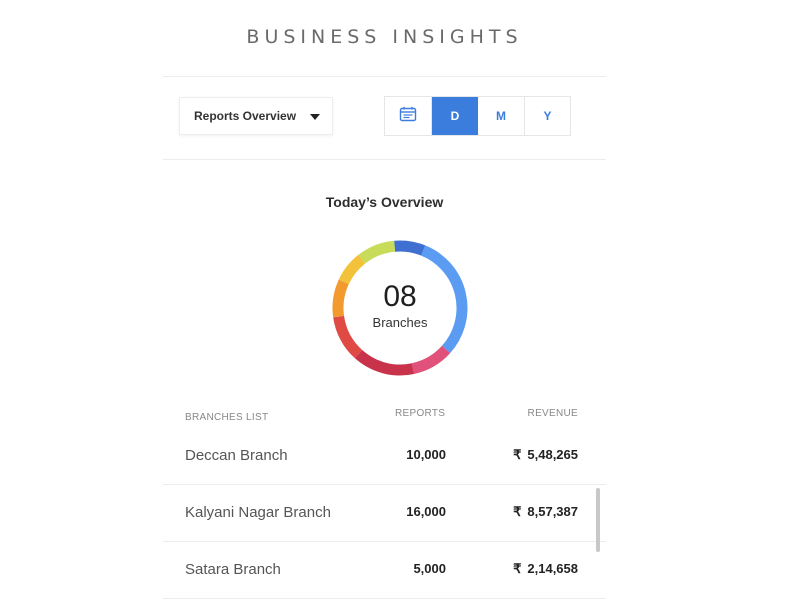 The height and width of the screenshot is (600, 800). What do you see at coordinates (552, 568) in the screenshot?
I see `branch-revenue-value: 2,14,658` at bounding box center [552, 568].